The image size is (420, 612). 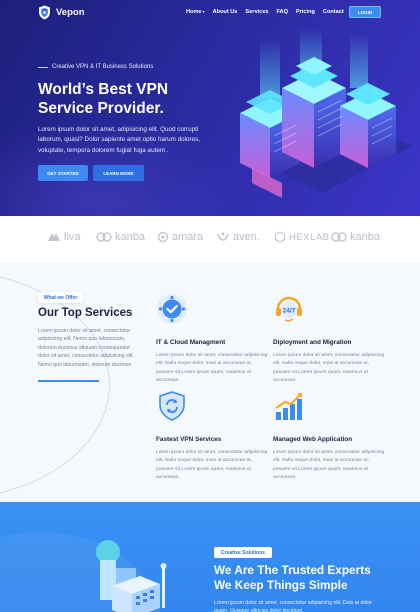 I want to click on get-started-button: GET STARTED, so click(x=63, y=173).